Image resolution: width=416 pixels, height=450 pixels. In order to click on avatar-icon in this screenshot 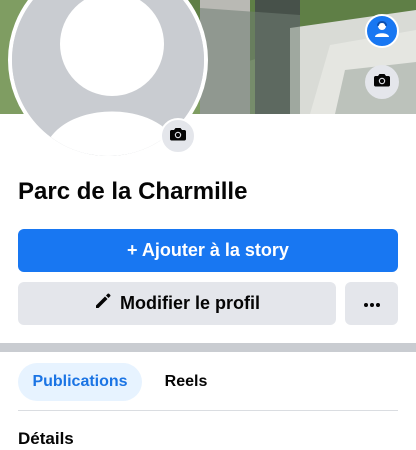, I will do `click(382, 31)`.